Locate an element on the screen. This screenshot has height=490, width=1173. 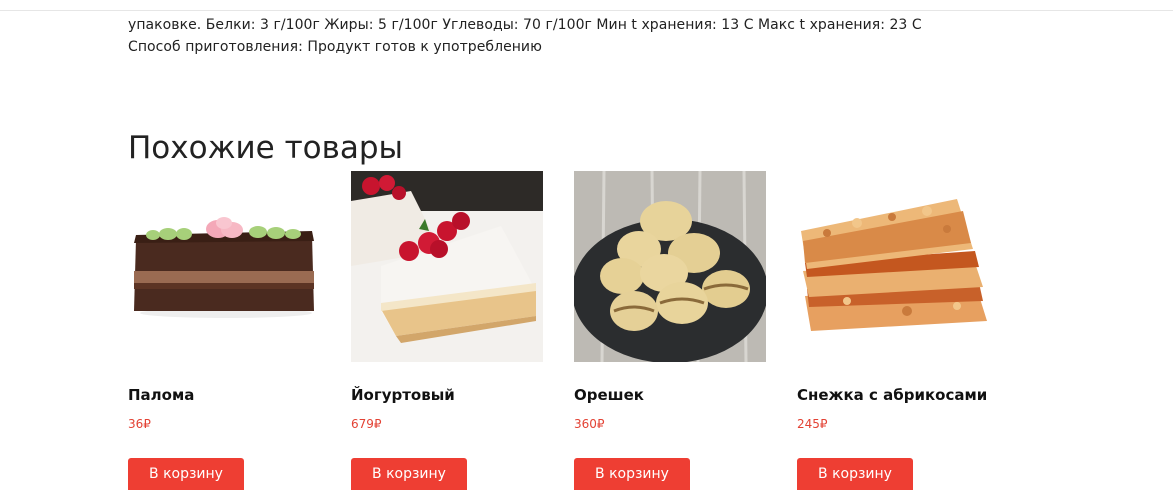
product-card: Палома 36₽ В корзину is located at coordinates (224, 330).